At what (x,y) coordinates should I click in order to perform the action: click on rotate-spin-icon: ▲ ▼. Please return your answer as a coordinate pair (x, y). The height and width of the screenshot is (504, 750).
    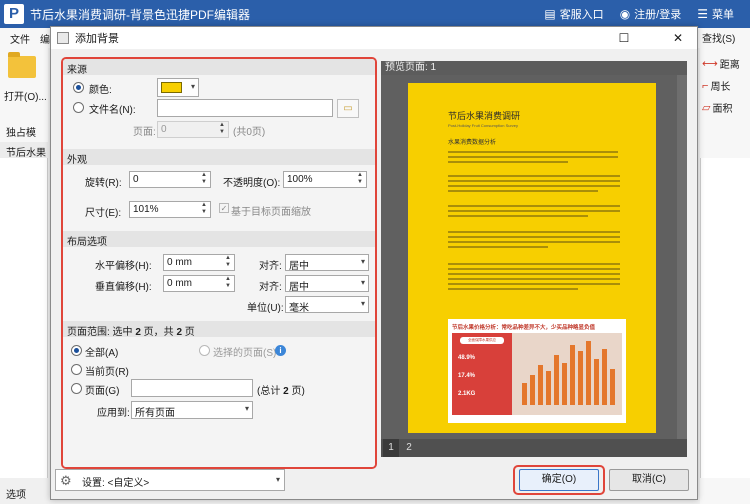
    Looking at the image, I should click on (204, 179).